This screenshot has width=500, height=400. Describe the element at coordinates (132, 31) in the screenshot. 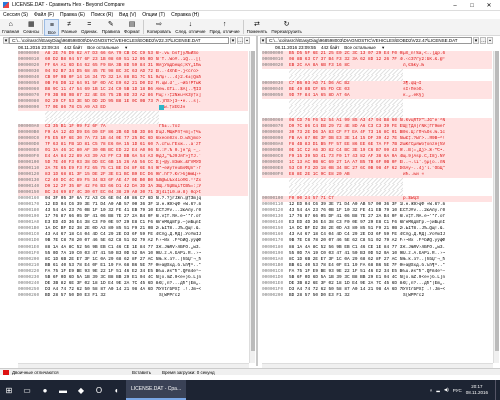

I see `toolbar-label: Формат` at that location.